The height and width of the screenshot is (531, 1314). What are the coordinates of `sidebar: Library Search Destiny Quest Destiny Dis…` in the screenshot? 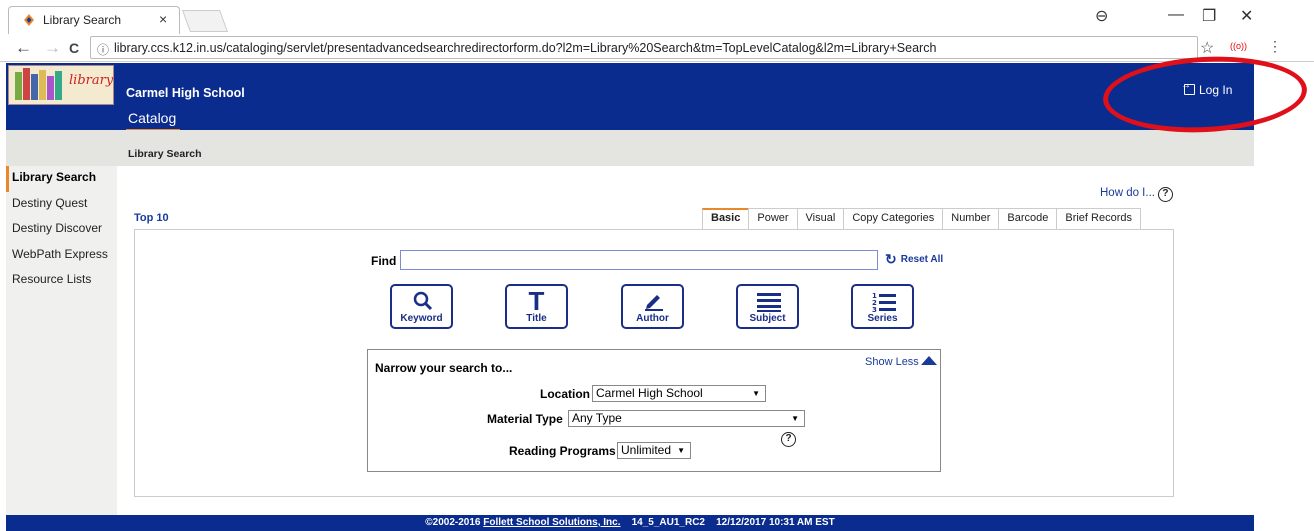 It's located at (61, 340).